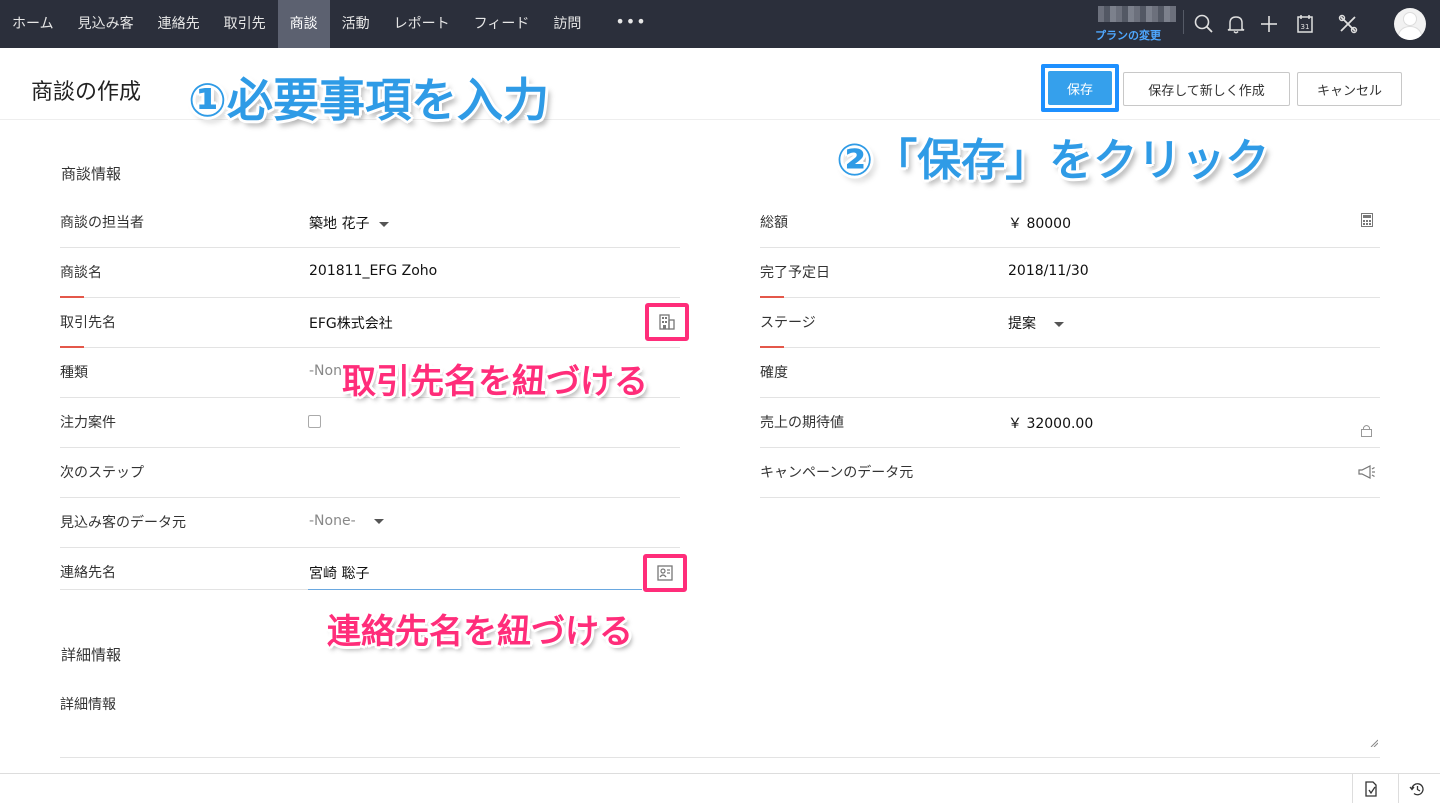 The width and height of the screenshot is (1440, 803). I want to click on notes-icon, so click(1370, 788).